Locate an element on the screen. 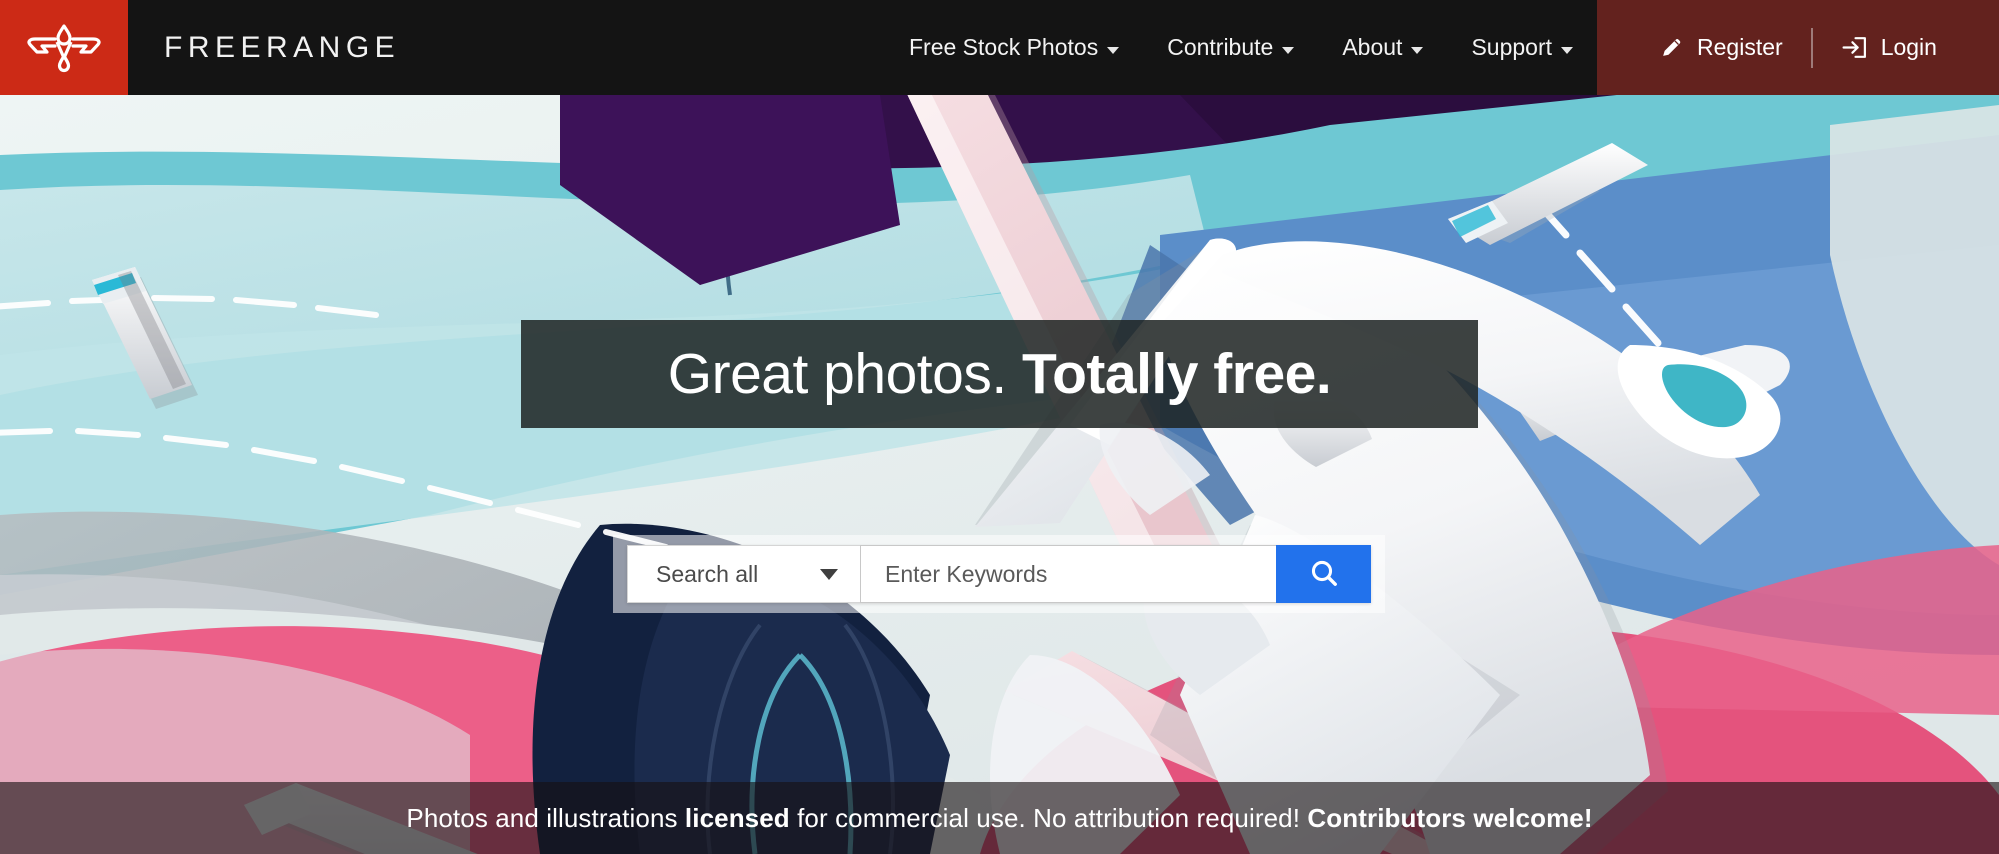  banner-bold-2: Contributors welcome! is located at coordinates (1450, 817).